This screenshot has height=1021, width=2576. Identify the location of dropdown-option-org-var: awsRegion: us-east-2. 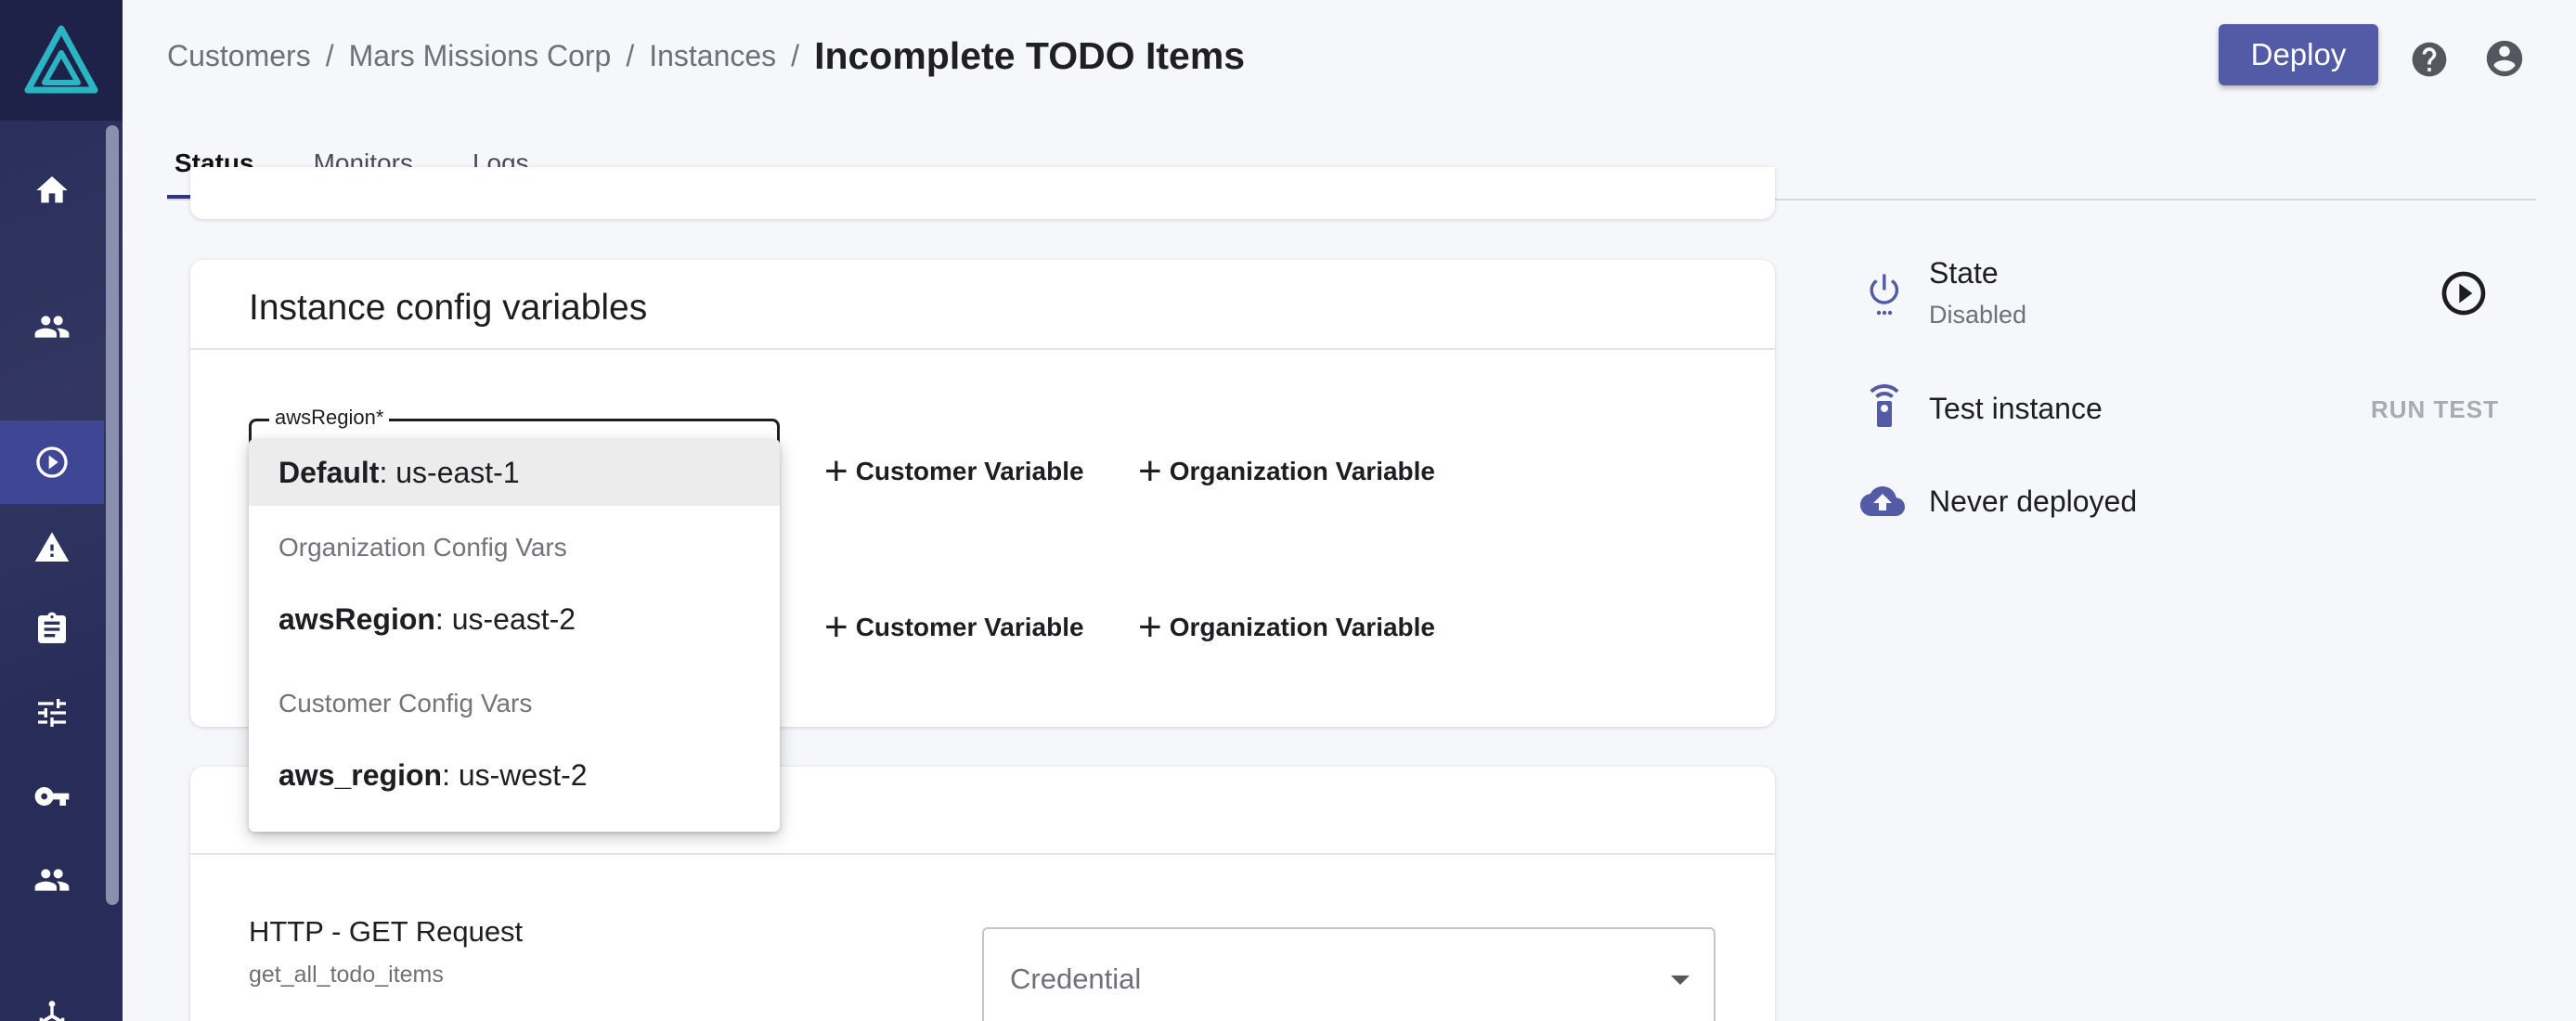
(514, 619).